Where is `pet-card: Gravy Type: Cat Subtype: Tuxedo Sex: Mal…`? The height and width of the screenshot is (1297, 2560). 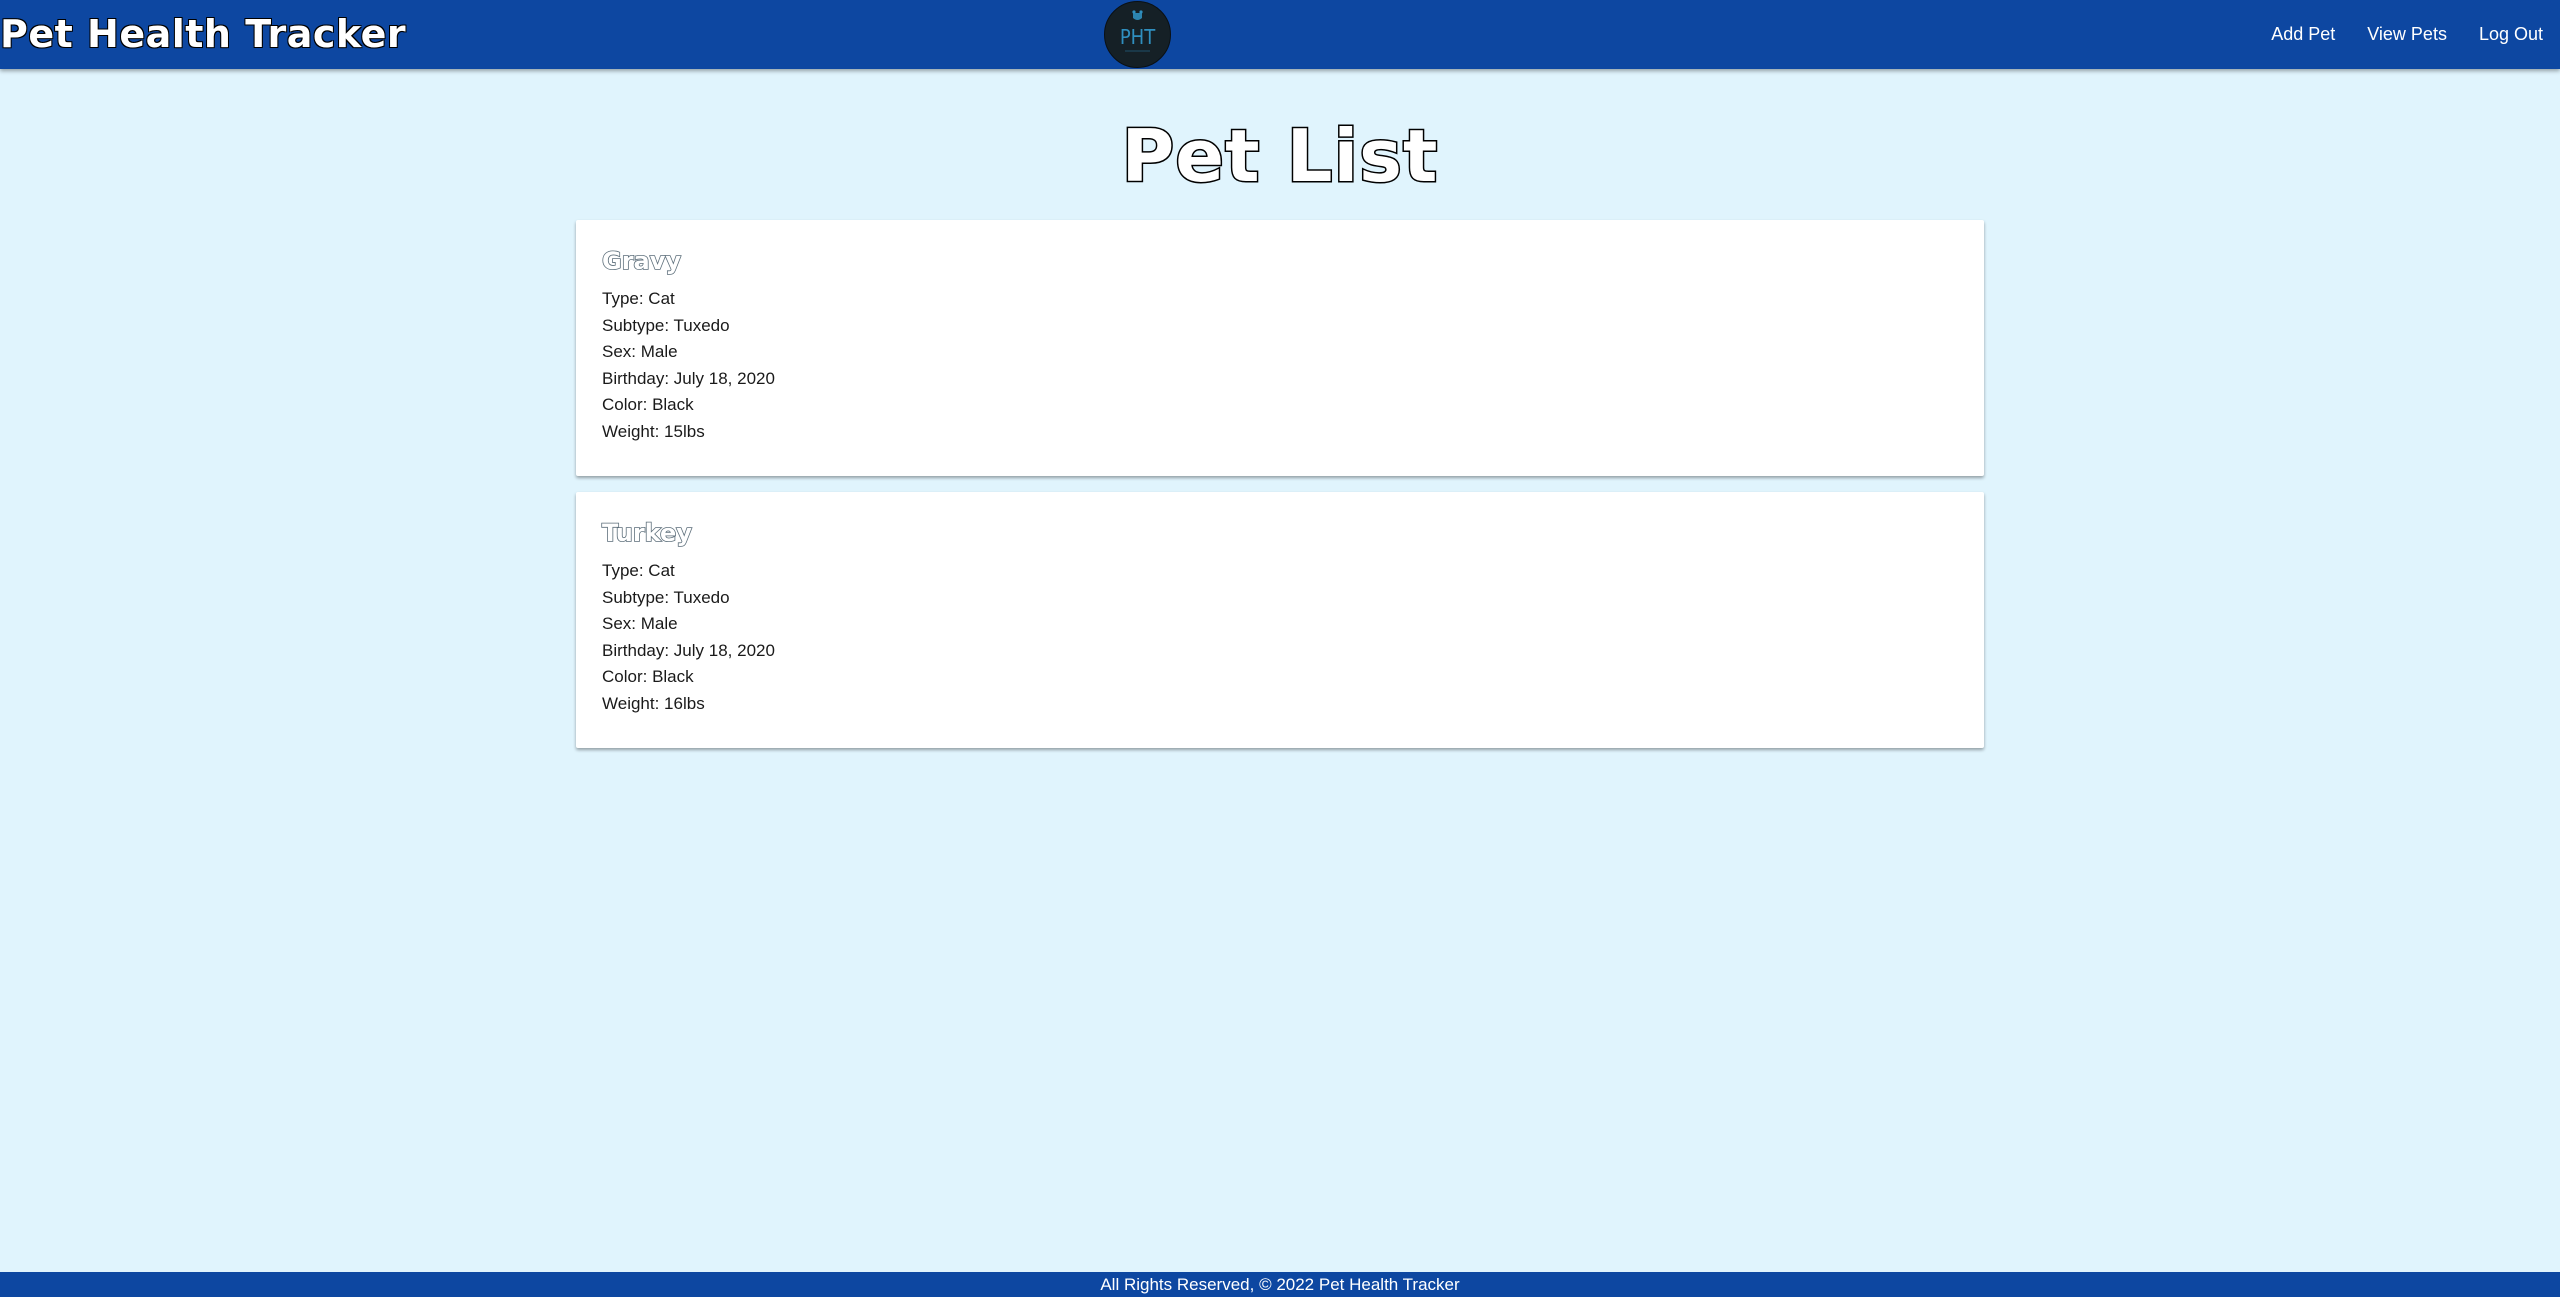 pet-card: Gravy Type: Cat Subtype: Tuxedo Sex: Mal… is located at coordinates (1280, 348).